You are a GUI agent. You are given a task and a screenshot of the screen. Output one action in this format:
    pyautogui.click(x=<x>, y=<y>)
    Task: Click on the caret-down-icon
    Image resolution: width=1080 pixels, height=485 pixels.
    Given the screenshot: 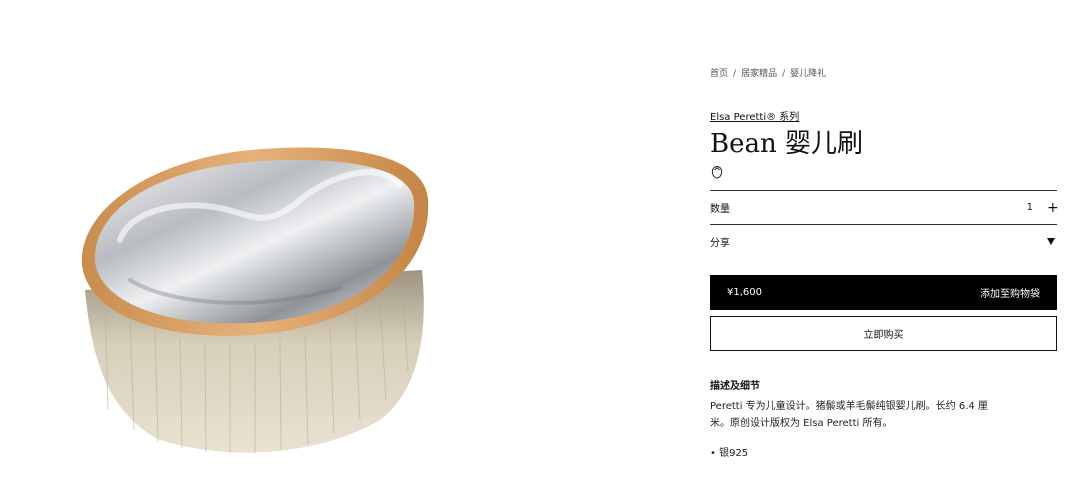 What is the action you would take?
    pyautogui.click(x=1051, y=241)
    